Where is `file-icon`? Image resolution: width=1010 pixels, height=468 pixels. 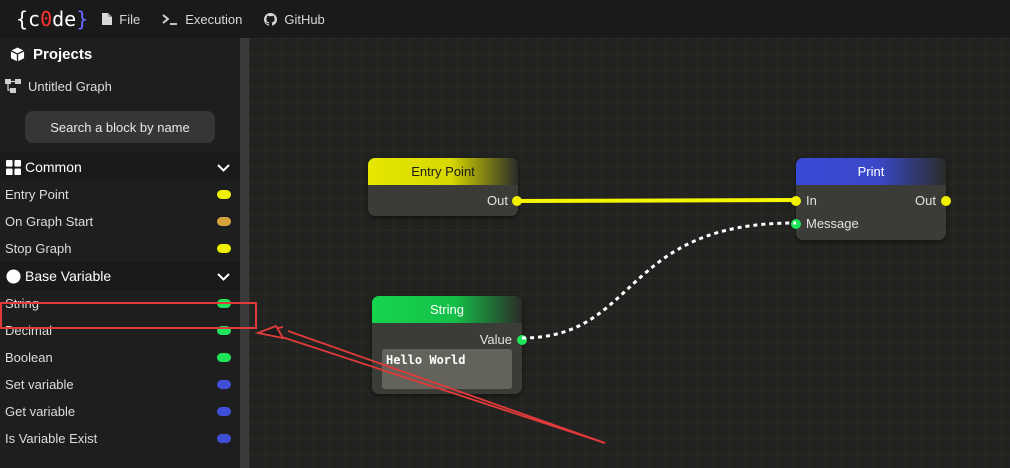
file-icon is located at coordinates (107, 19).